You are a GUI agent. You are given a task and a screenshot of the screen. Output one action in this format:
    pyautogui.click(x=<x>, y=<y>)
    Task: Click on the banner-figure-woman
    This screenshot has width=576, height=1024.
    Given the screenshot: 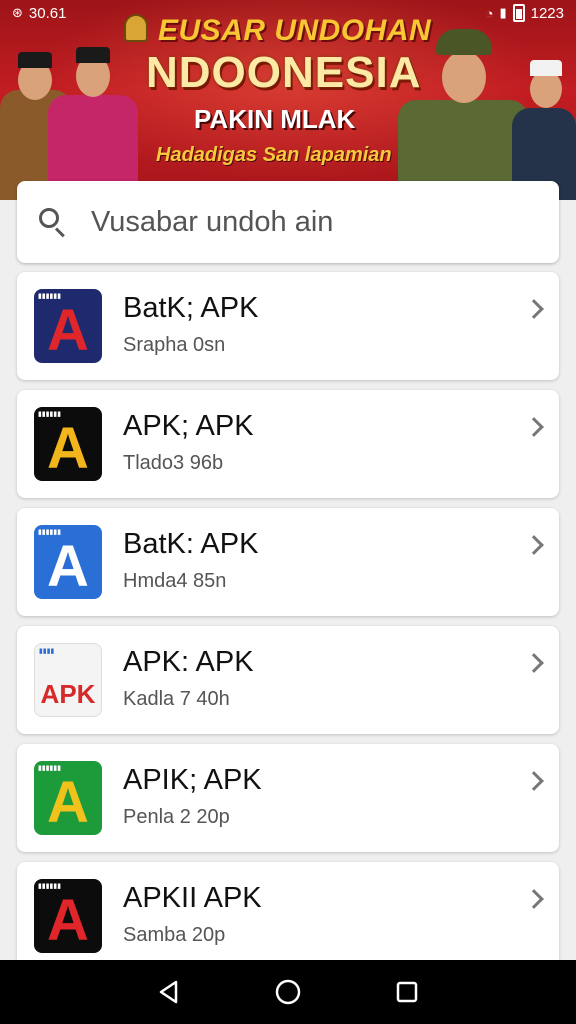 What is the action you would take?
    pyautogui.click(x=93, y=112)
    